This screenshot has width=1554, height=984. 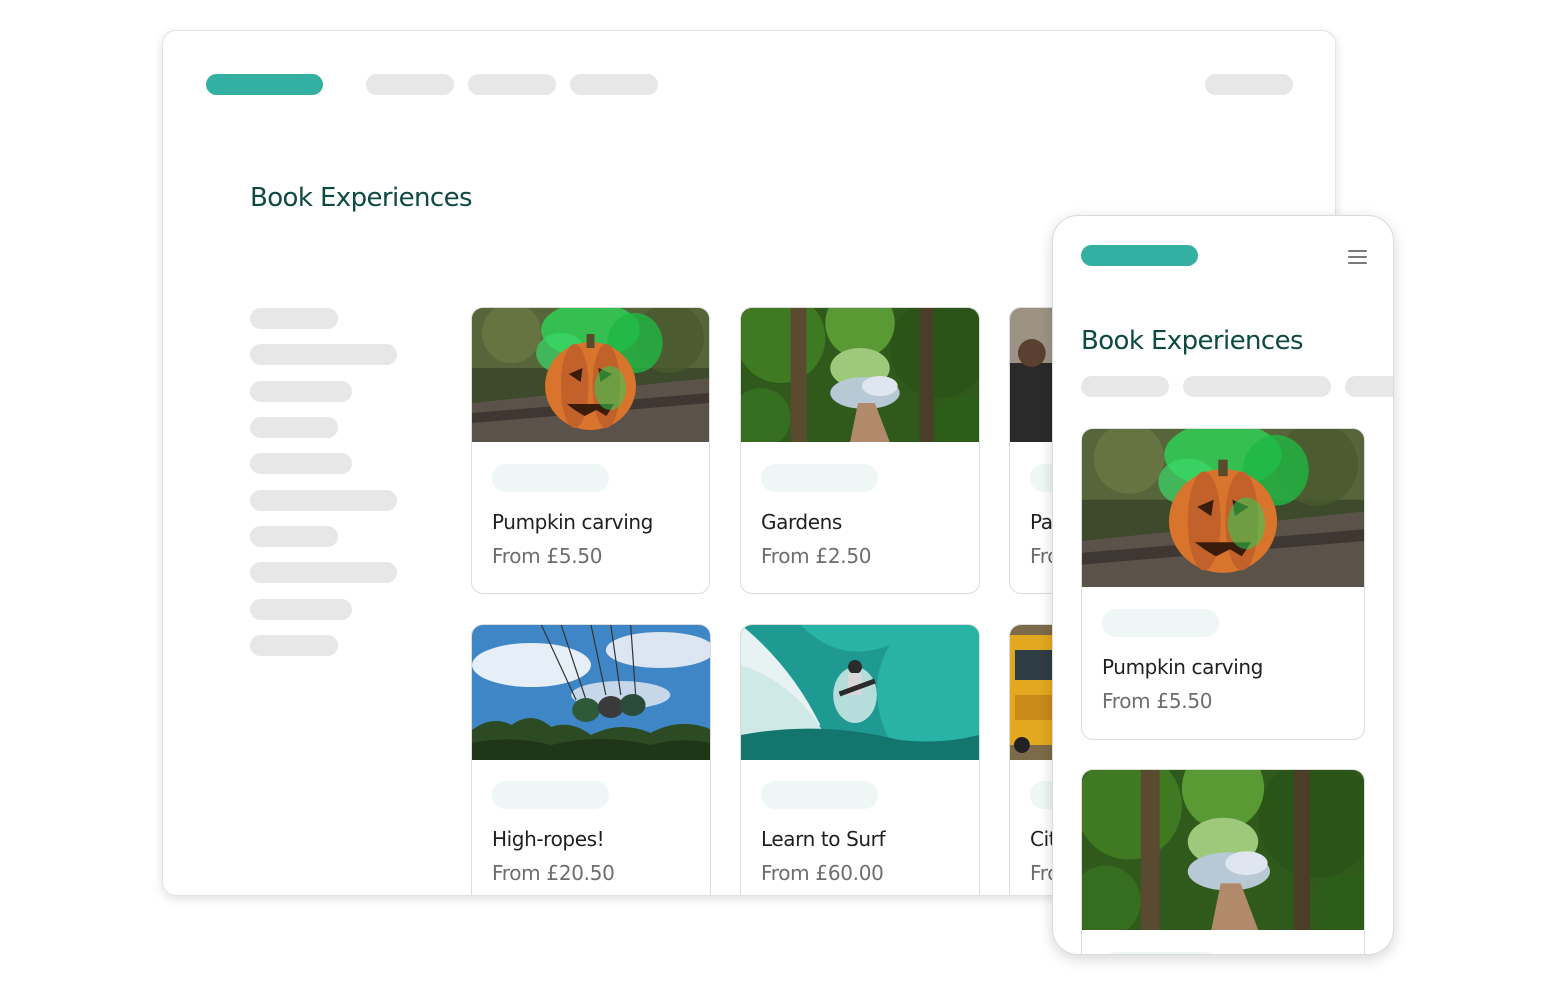 What do you see at coordinates (548, 839) in the screenshot?
I see `card-title: High-ropes!` at bounding box center [548, 839].